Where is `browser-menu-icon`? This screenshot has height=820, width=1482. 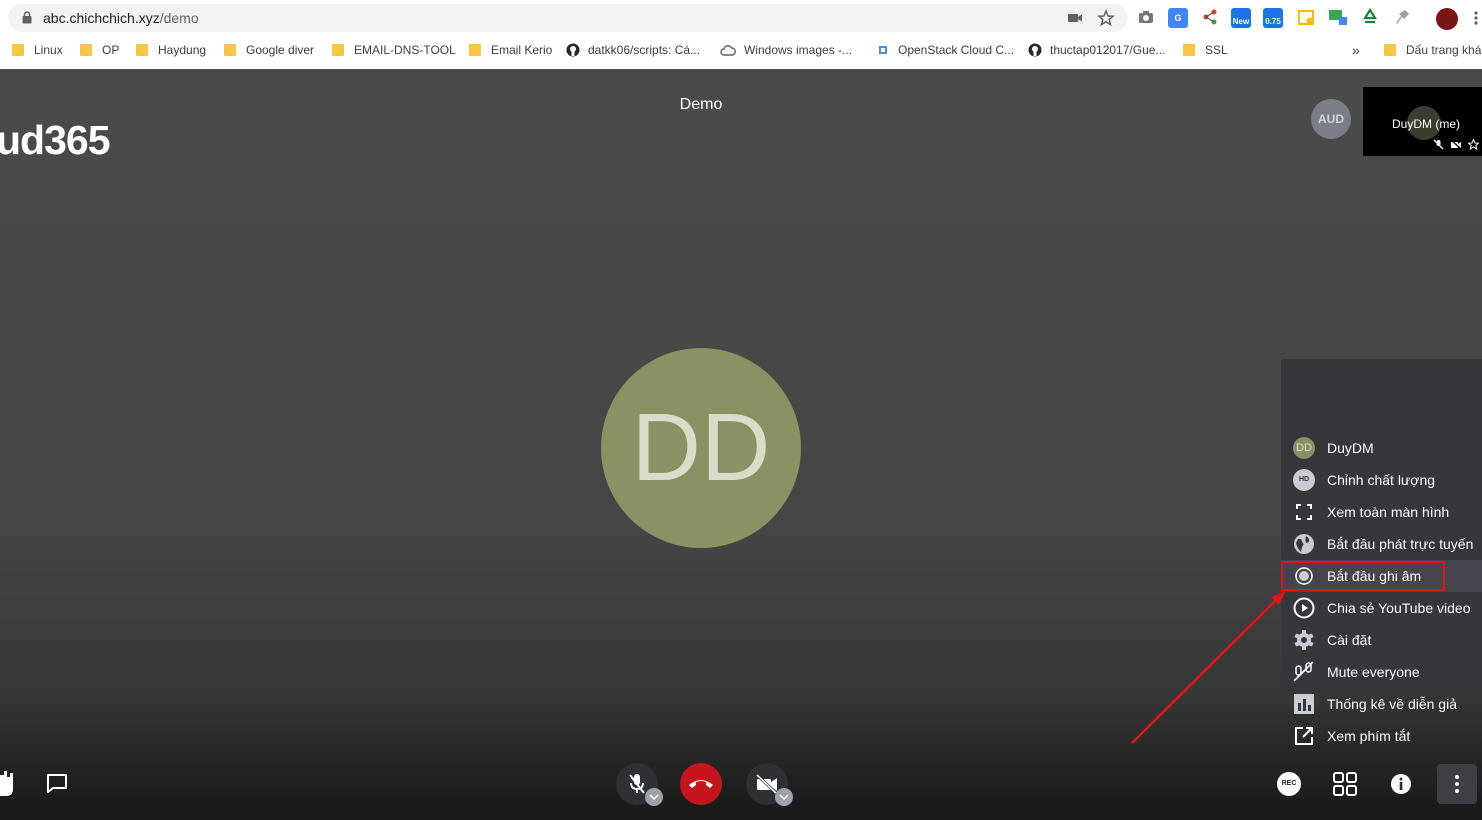 browser-menu-icon is located at coordinates (1476, 18).